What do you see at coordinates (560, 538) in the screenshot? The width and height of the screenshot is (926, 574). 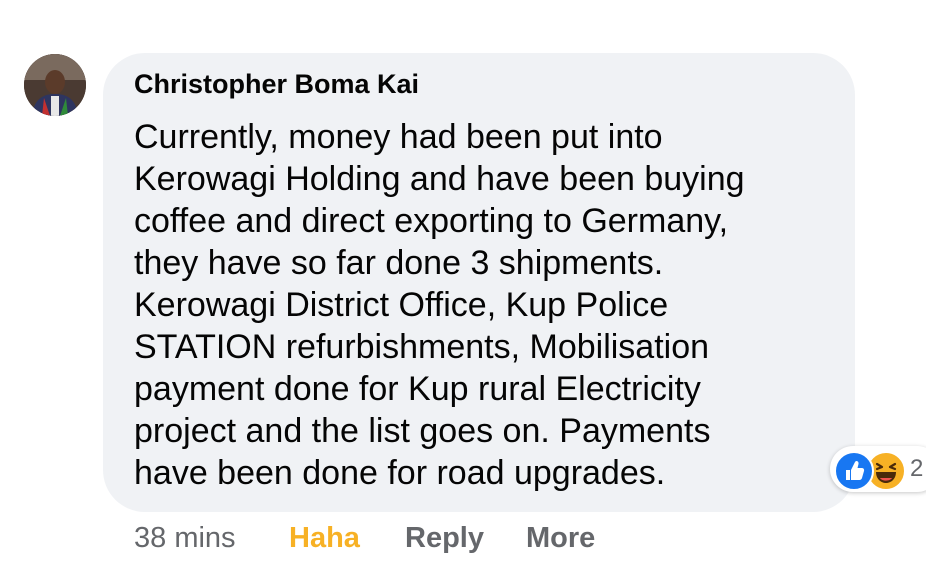 I see `more-button: More` at bounding box center [560, 538].